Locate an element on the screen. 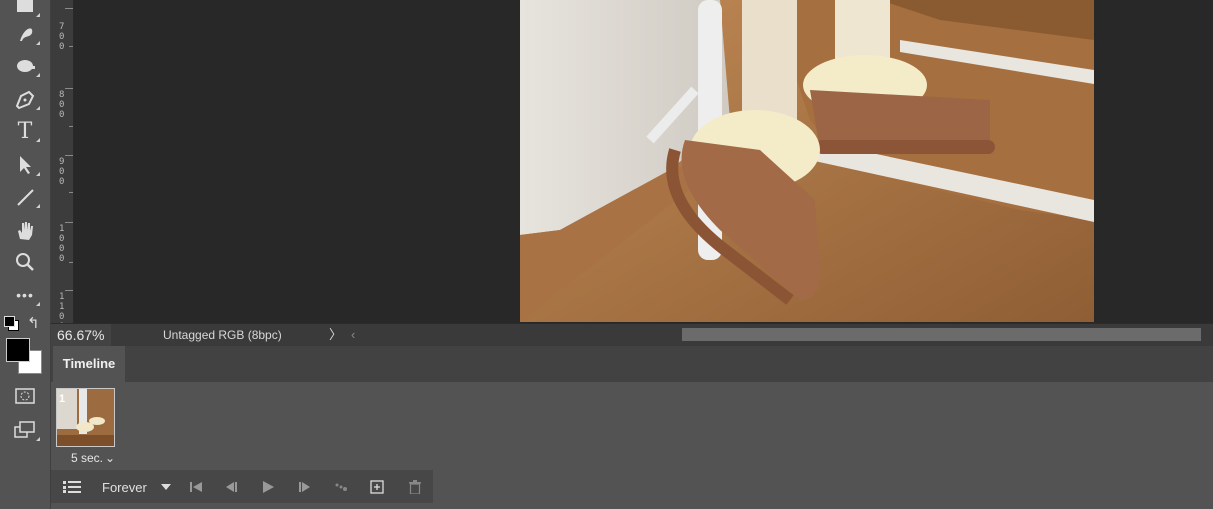 The image size is (1213, 509). pen-tool-button is located at coordinates (25, 99).